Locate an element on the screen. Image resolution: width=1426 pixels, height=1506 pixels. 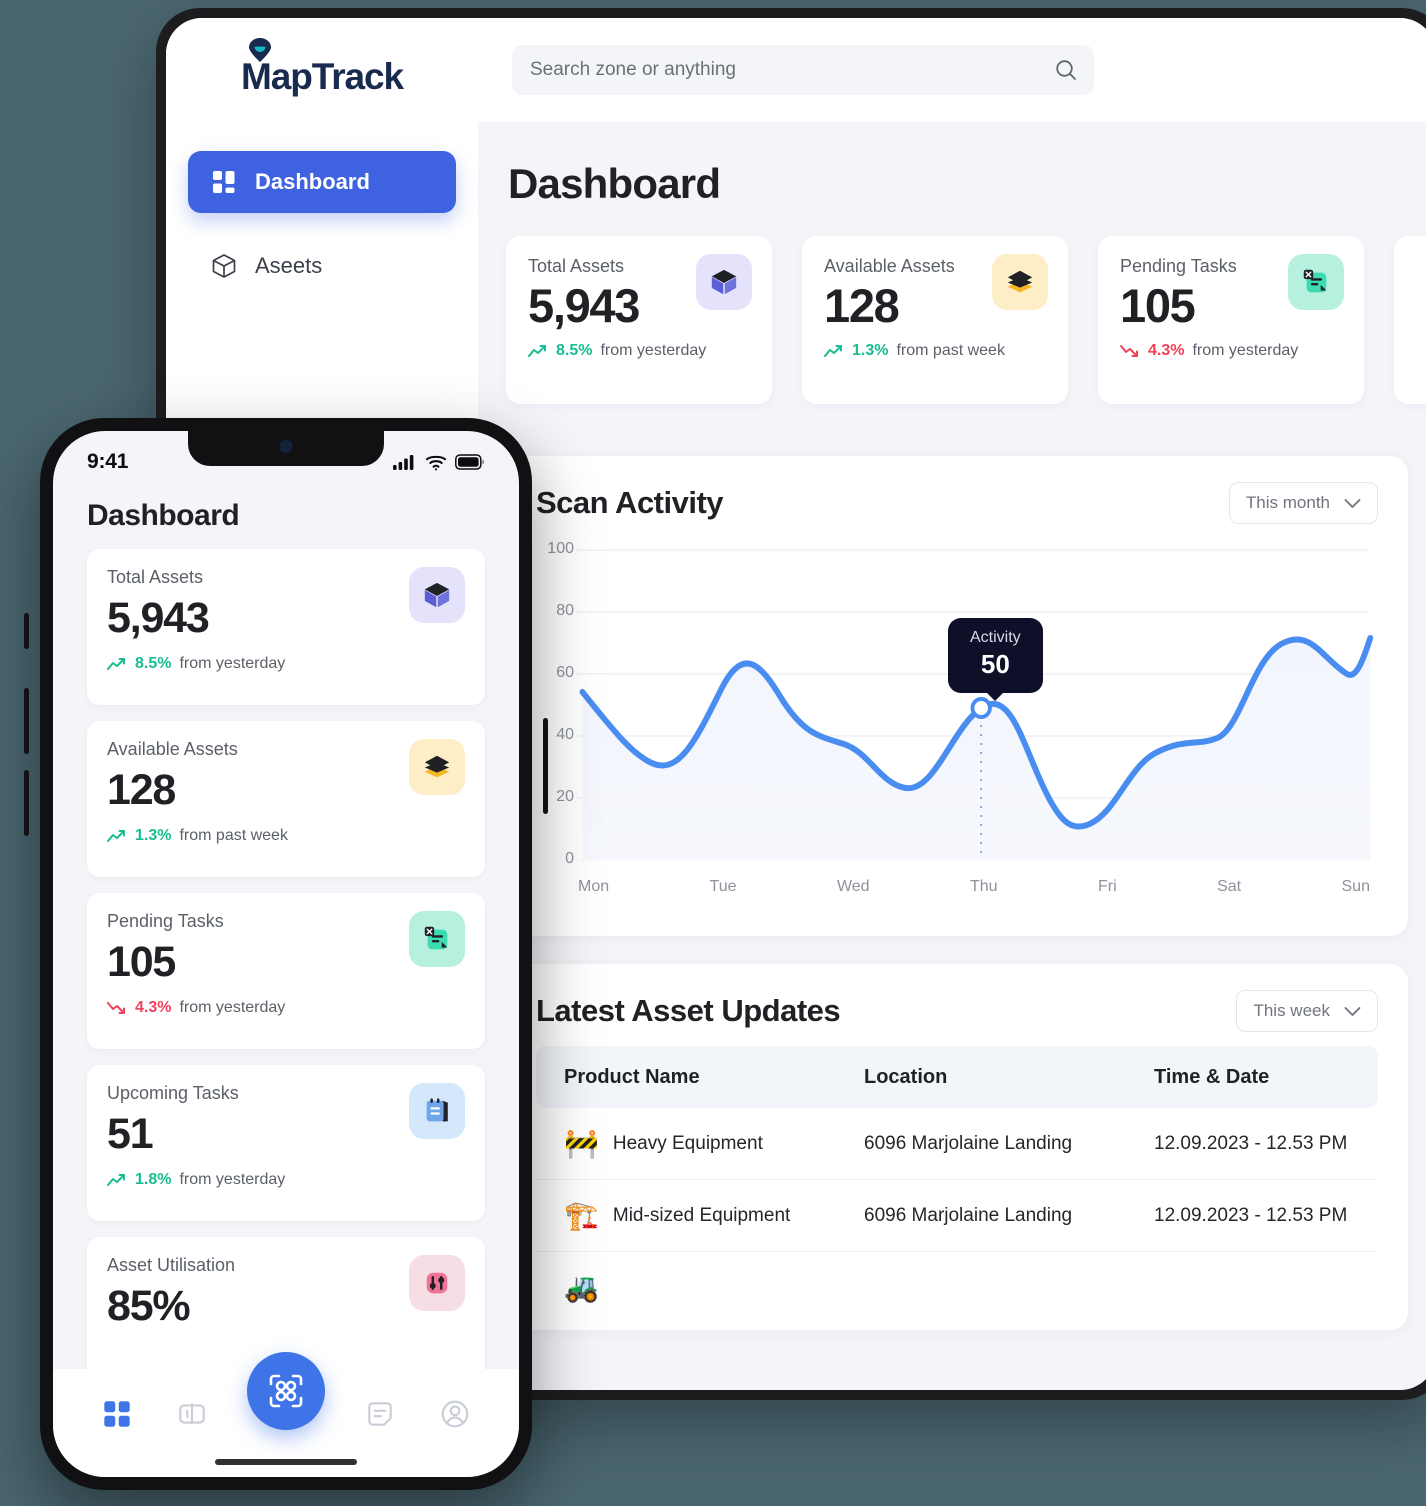
y-tick: 0 is located at coordinates (569, 858).